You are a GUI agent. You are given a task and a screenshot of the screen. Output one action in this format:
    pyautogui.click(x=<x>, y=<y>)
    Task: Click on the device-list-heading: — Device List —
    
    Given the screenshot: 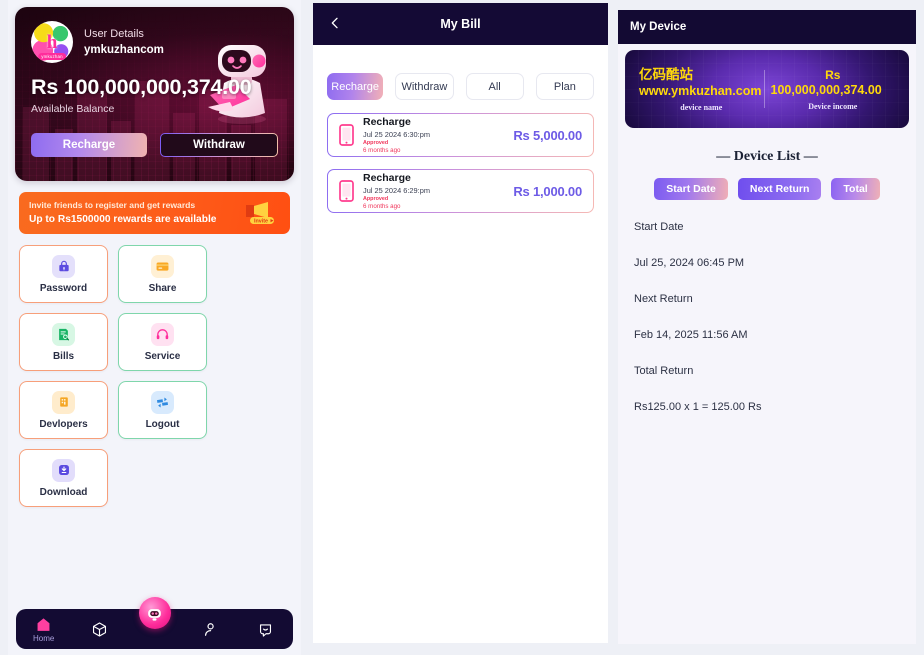 What is the action you would take?
    pyautogui.click(x=767, y=156)
    